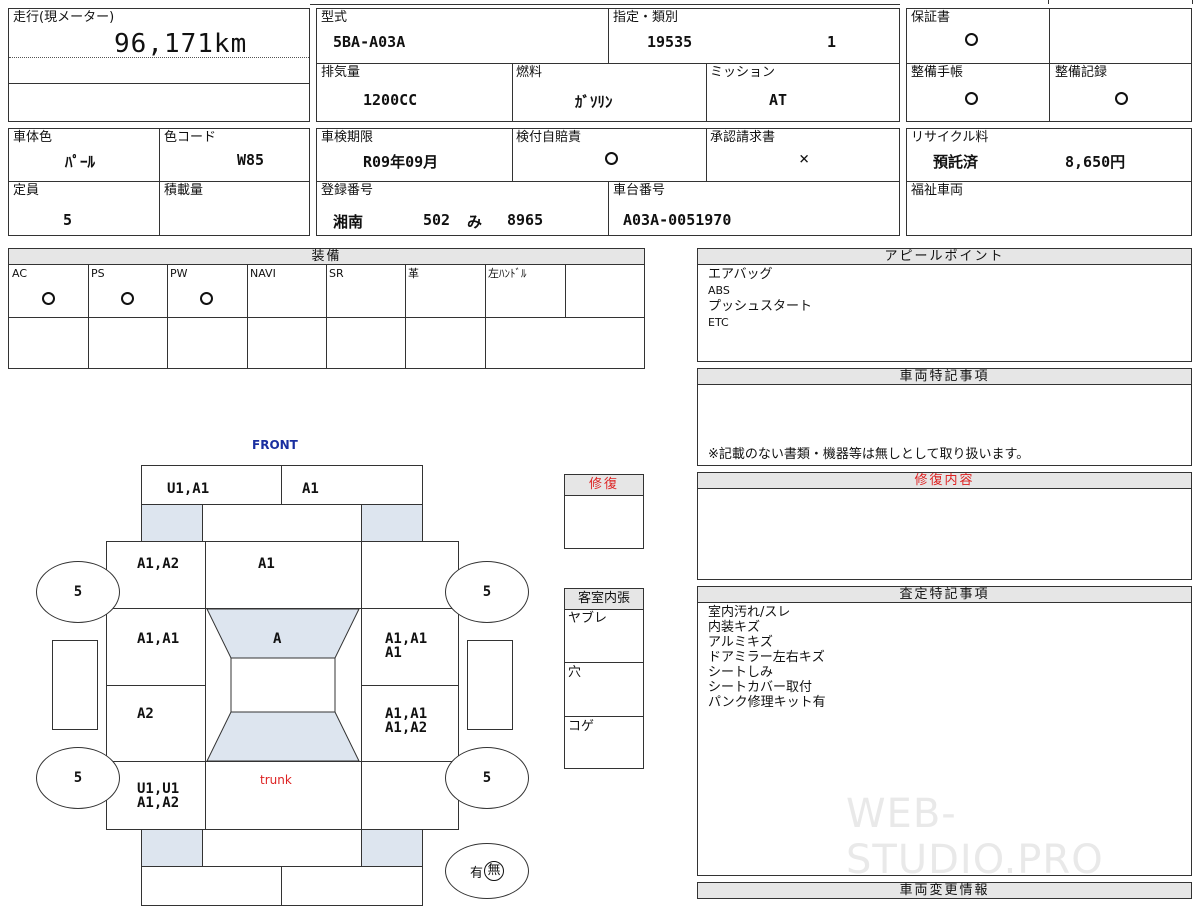 The width and height of the screenshot is (1200, 906). I want to click on warranty-label: 保証書, so click(931, 17).